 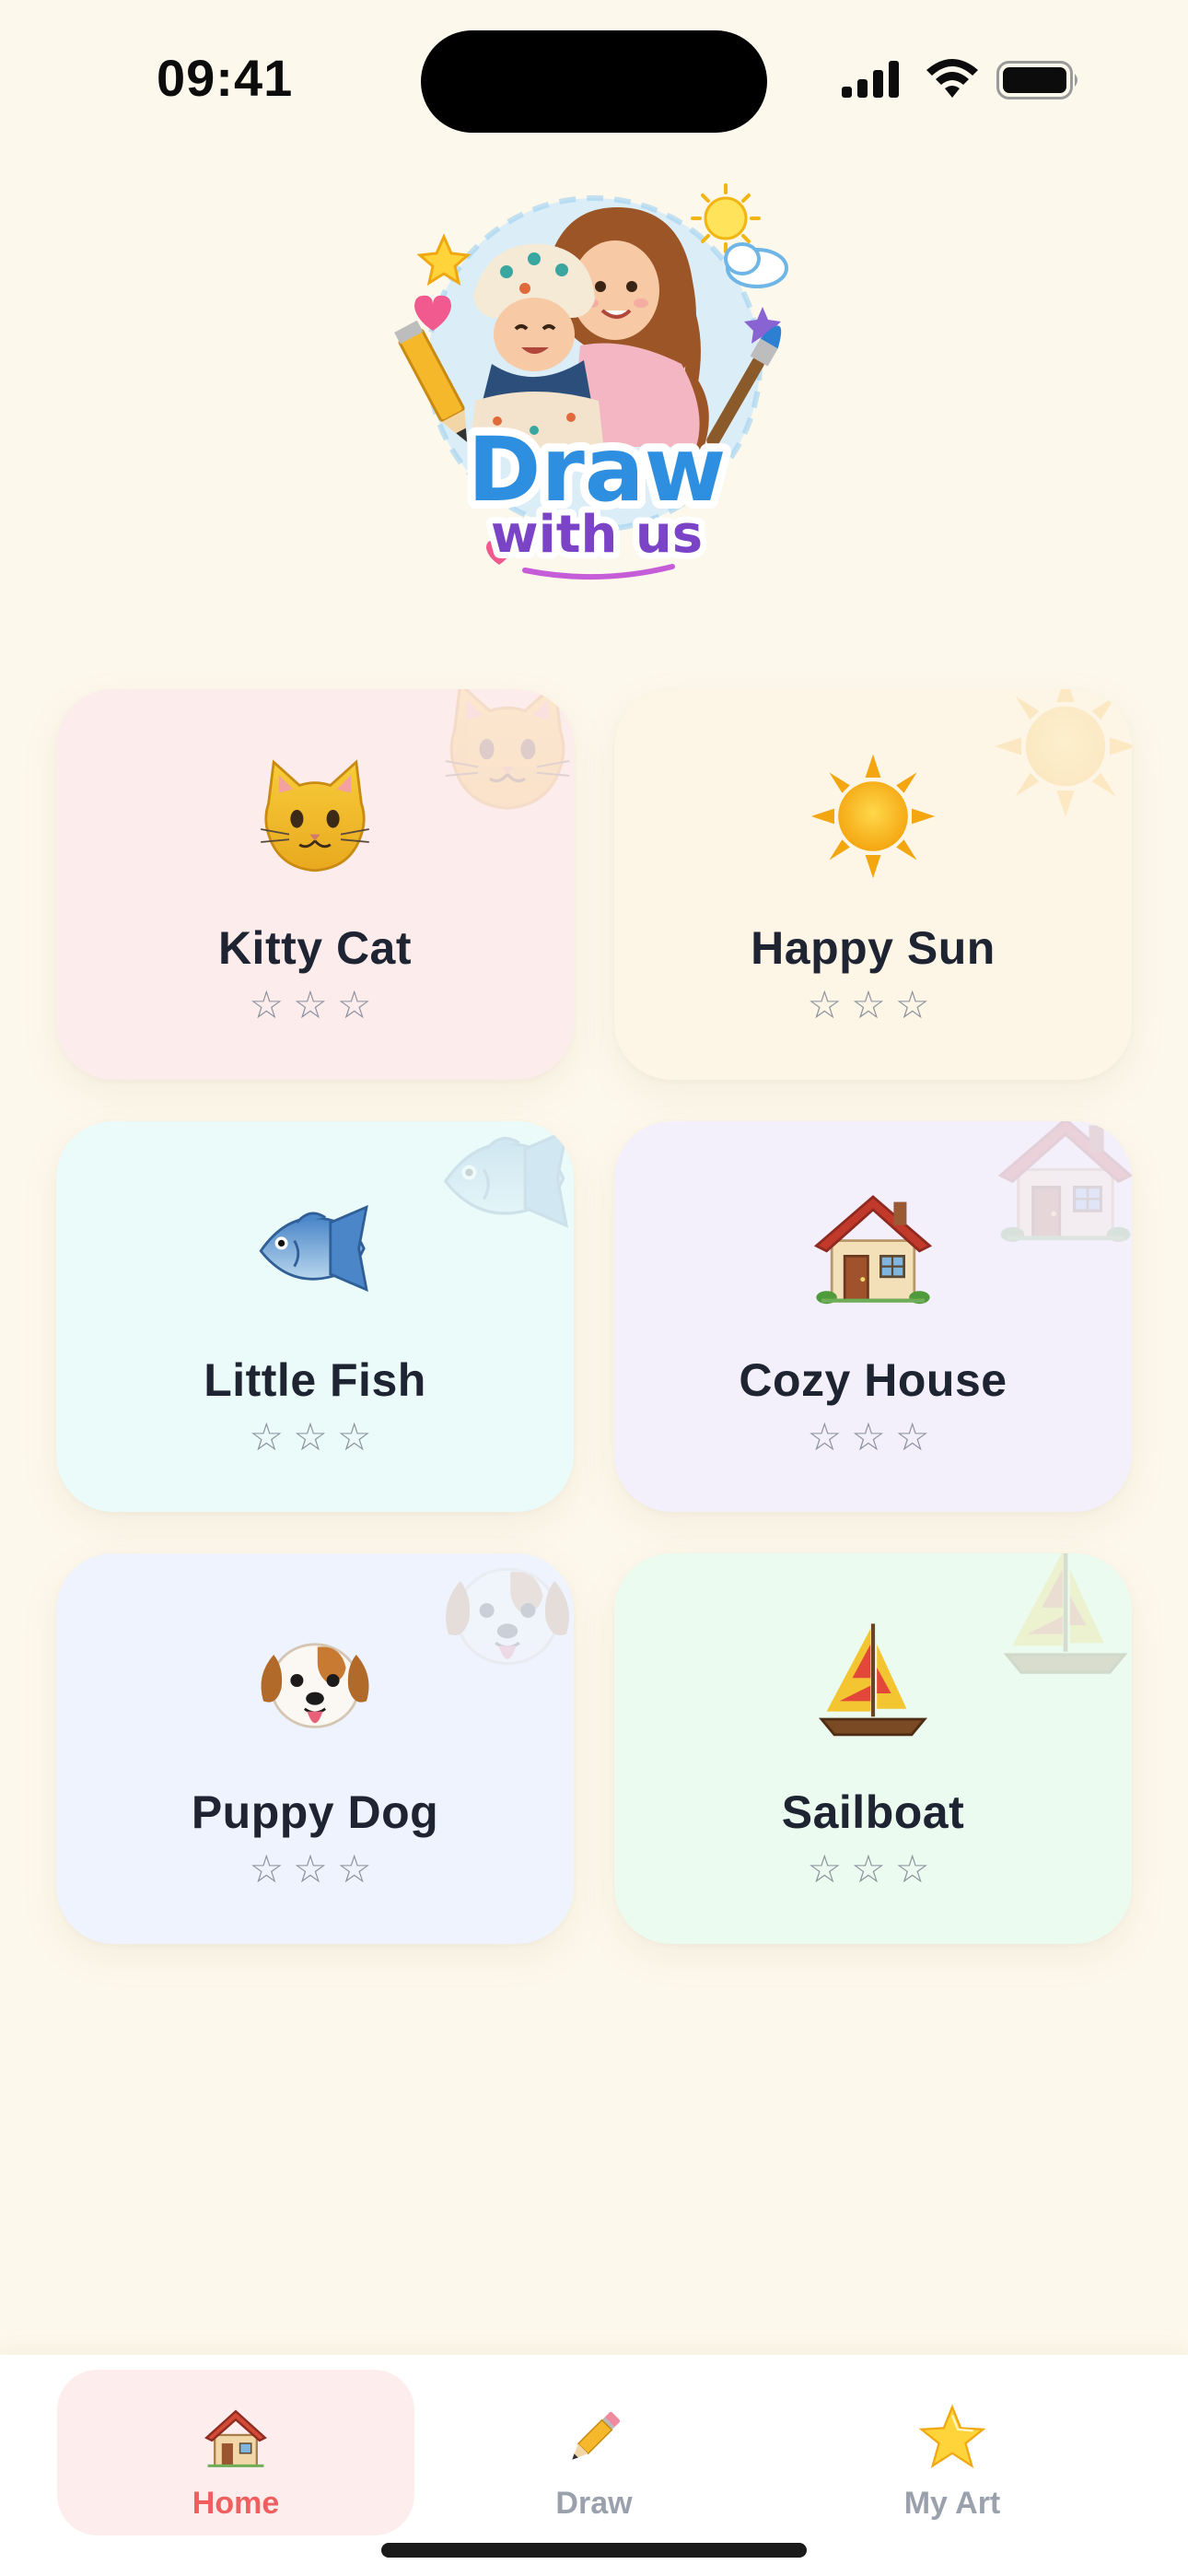 What do you see at coordinates (873, 1812) in the screenshot?
I see `card-title: Sailboat` at bounding box center [873, 1812].